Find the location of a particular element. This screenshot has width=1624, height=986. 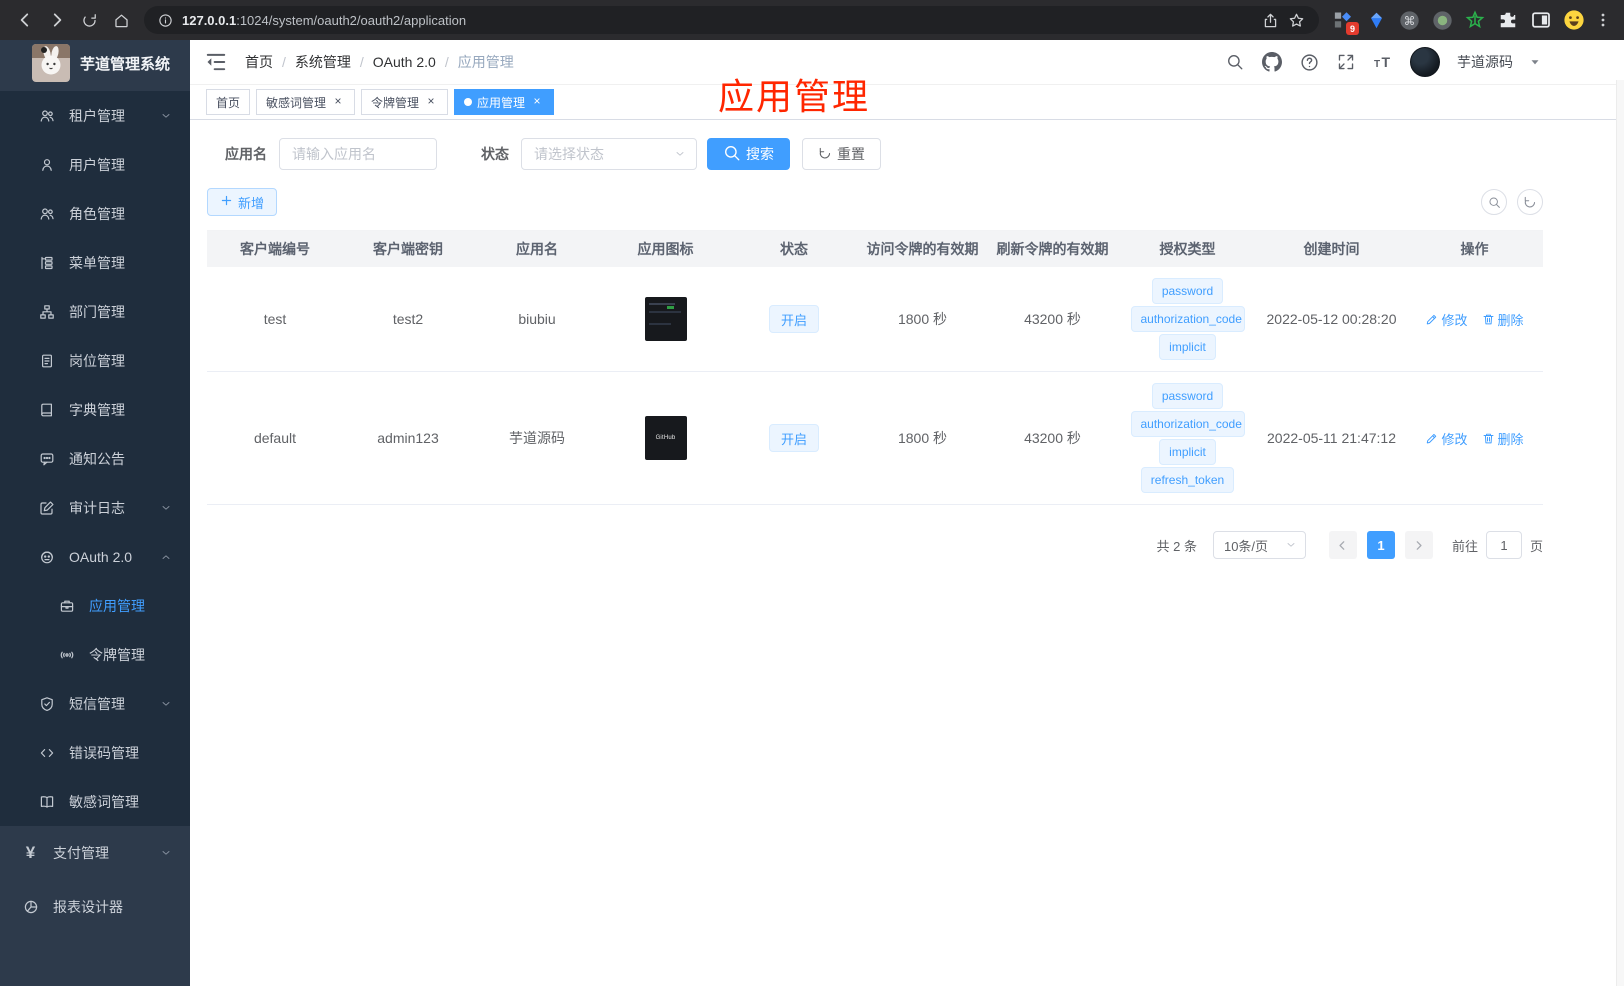

sidebar-item-user: 用户管理 is located at coordinates (95, 164).